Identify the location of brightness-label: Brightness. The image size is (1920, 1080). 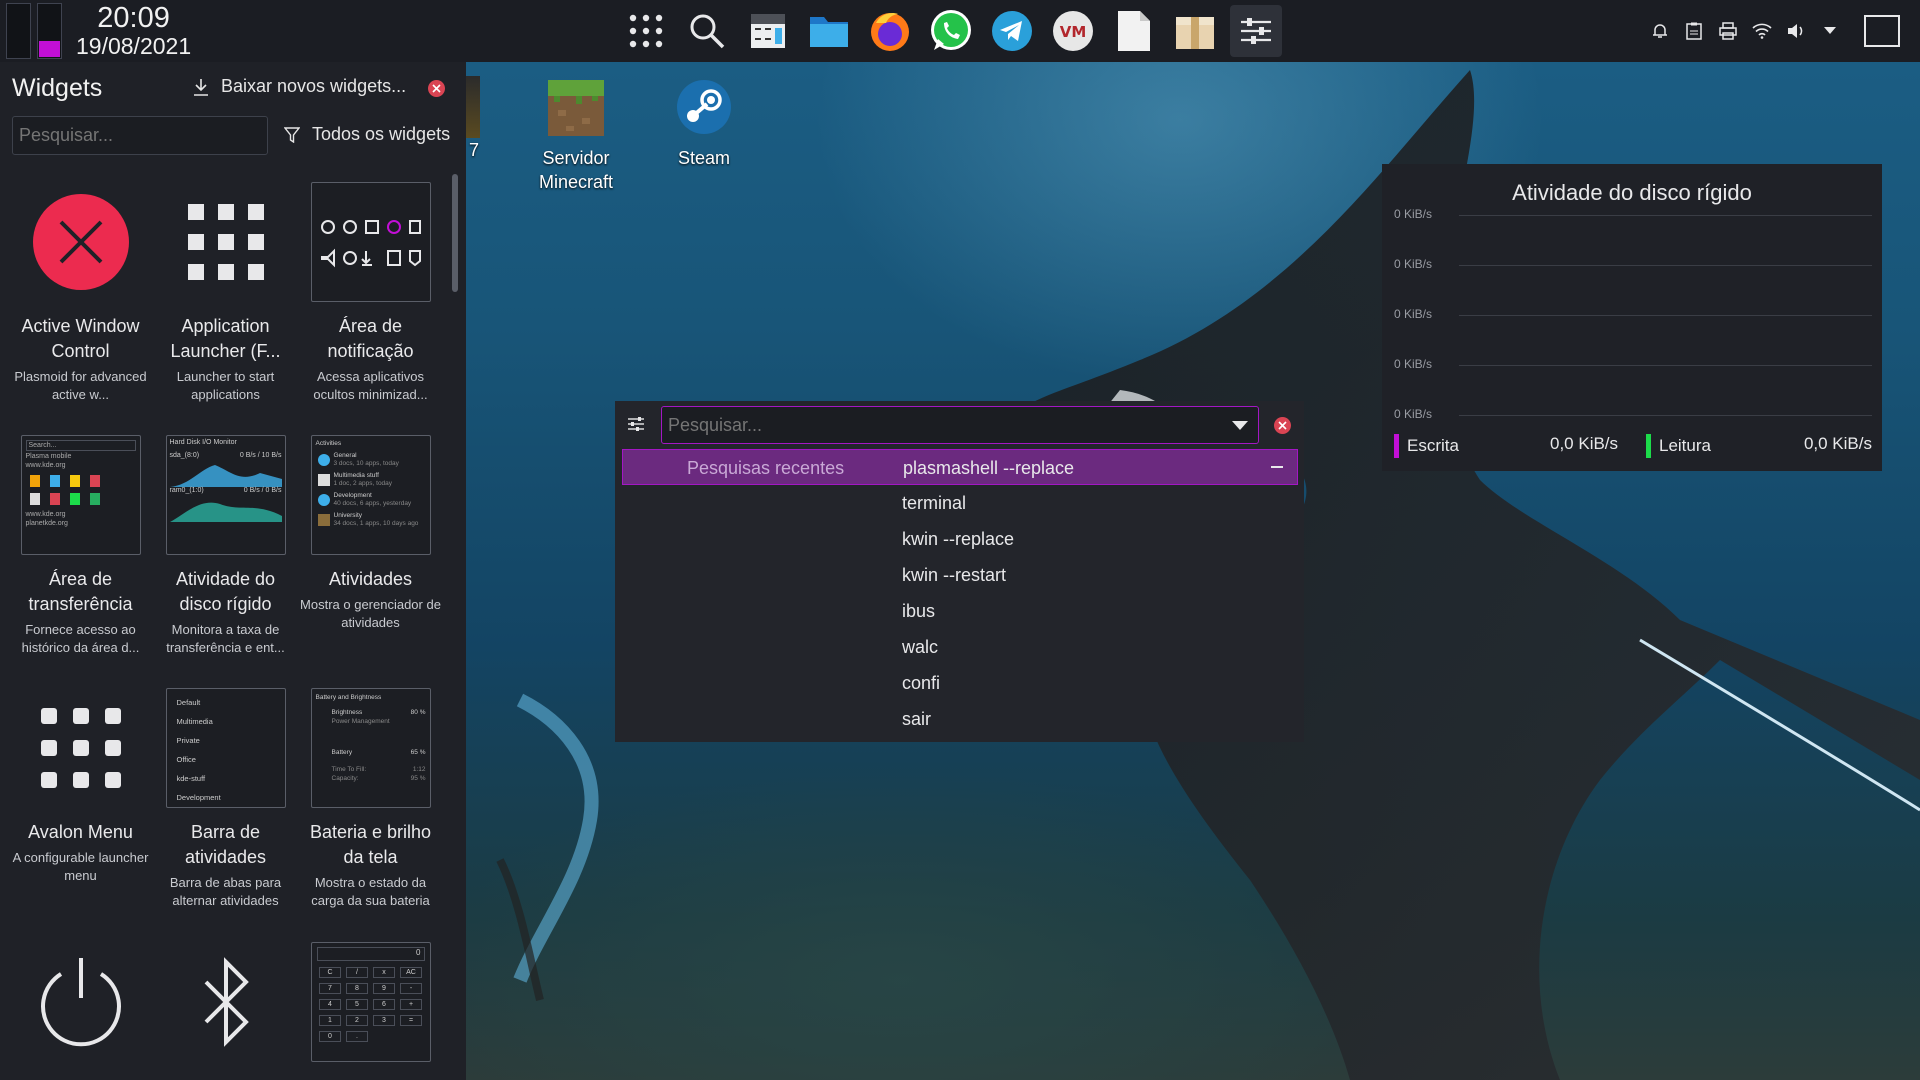
(347, 712).